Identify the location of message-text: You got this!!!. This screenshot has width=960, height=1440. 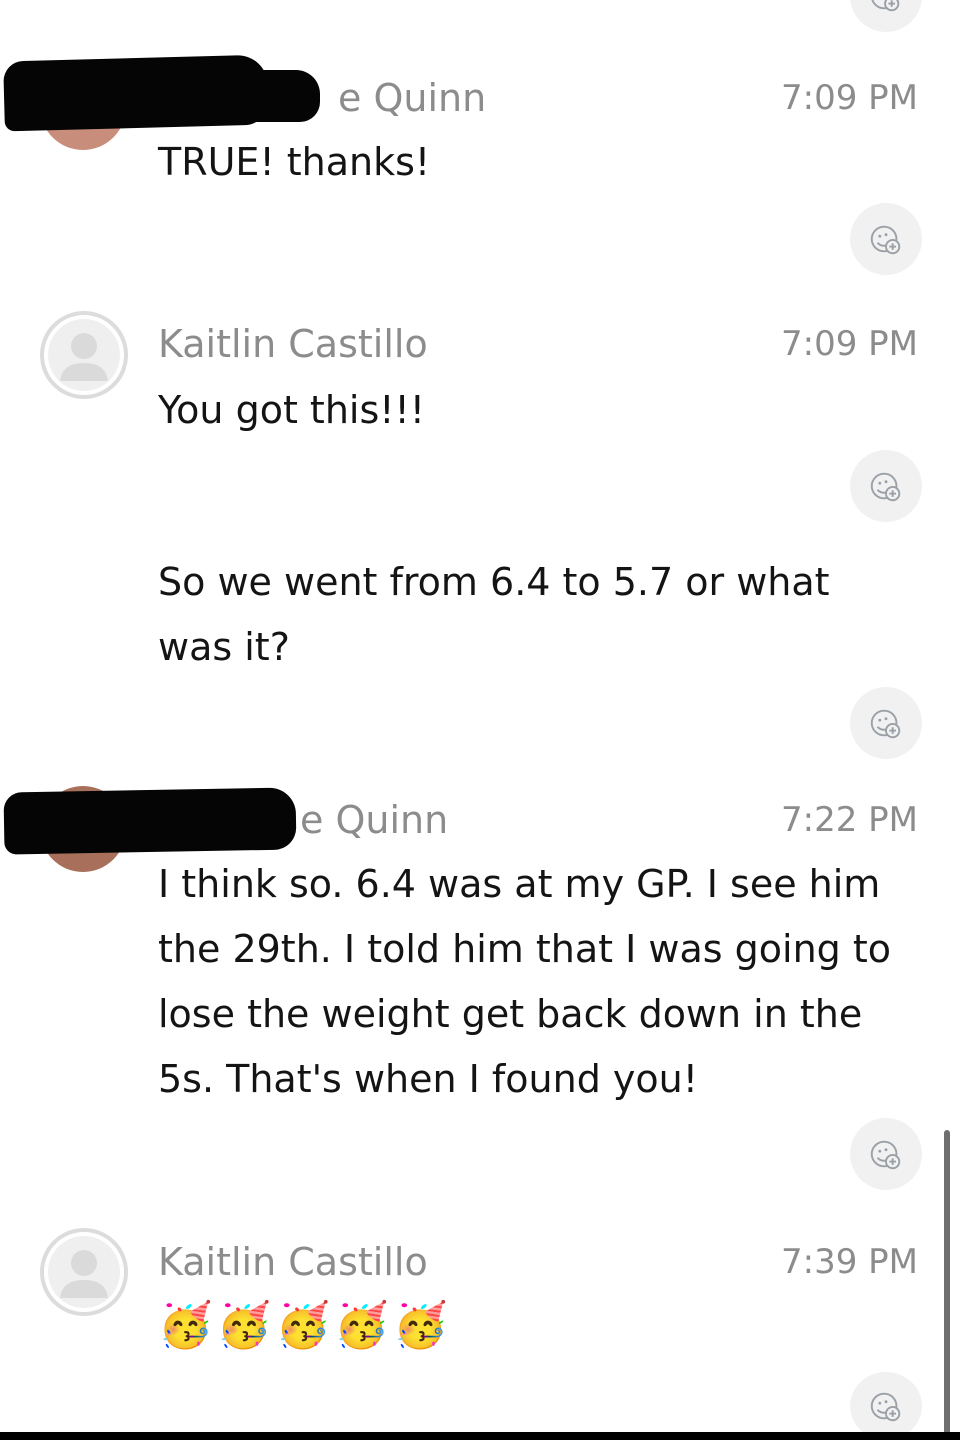
(291, 410).